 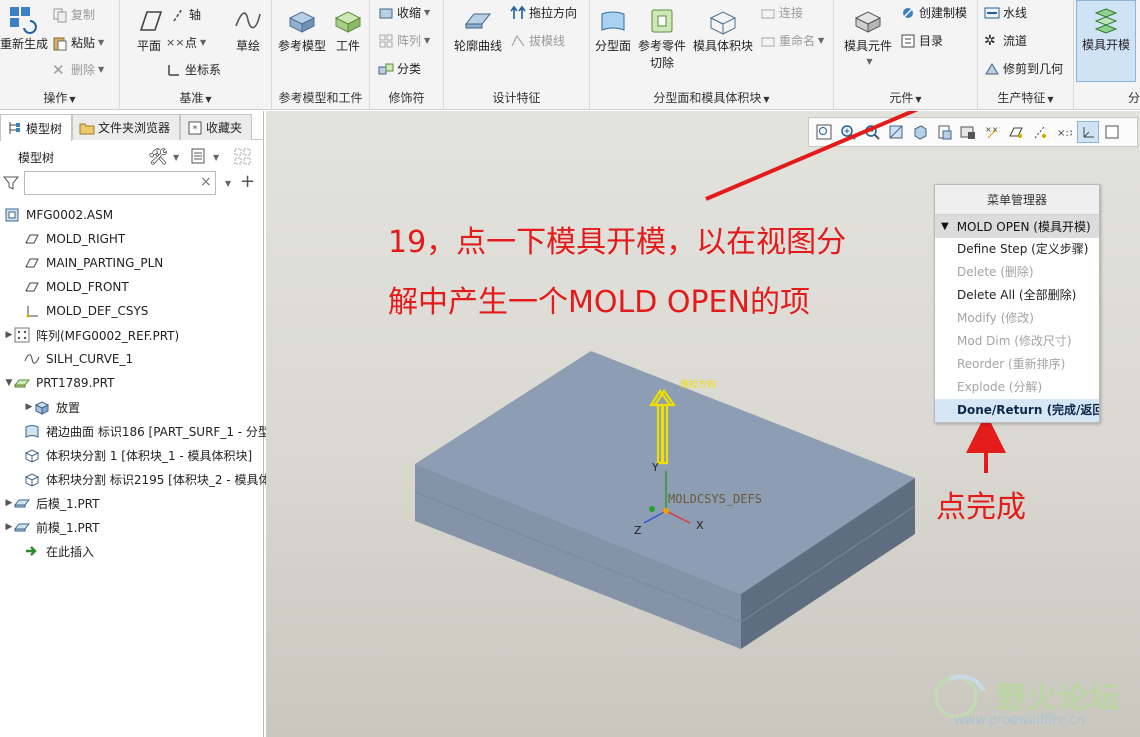 What do you see at coordinates (11, 183) in the screenshot?
I see `filter-icon` at bounding box center [11, 183].